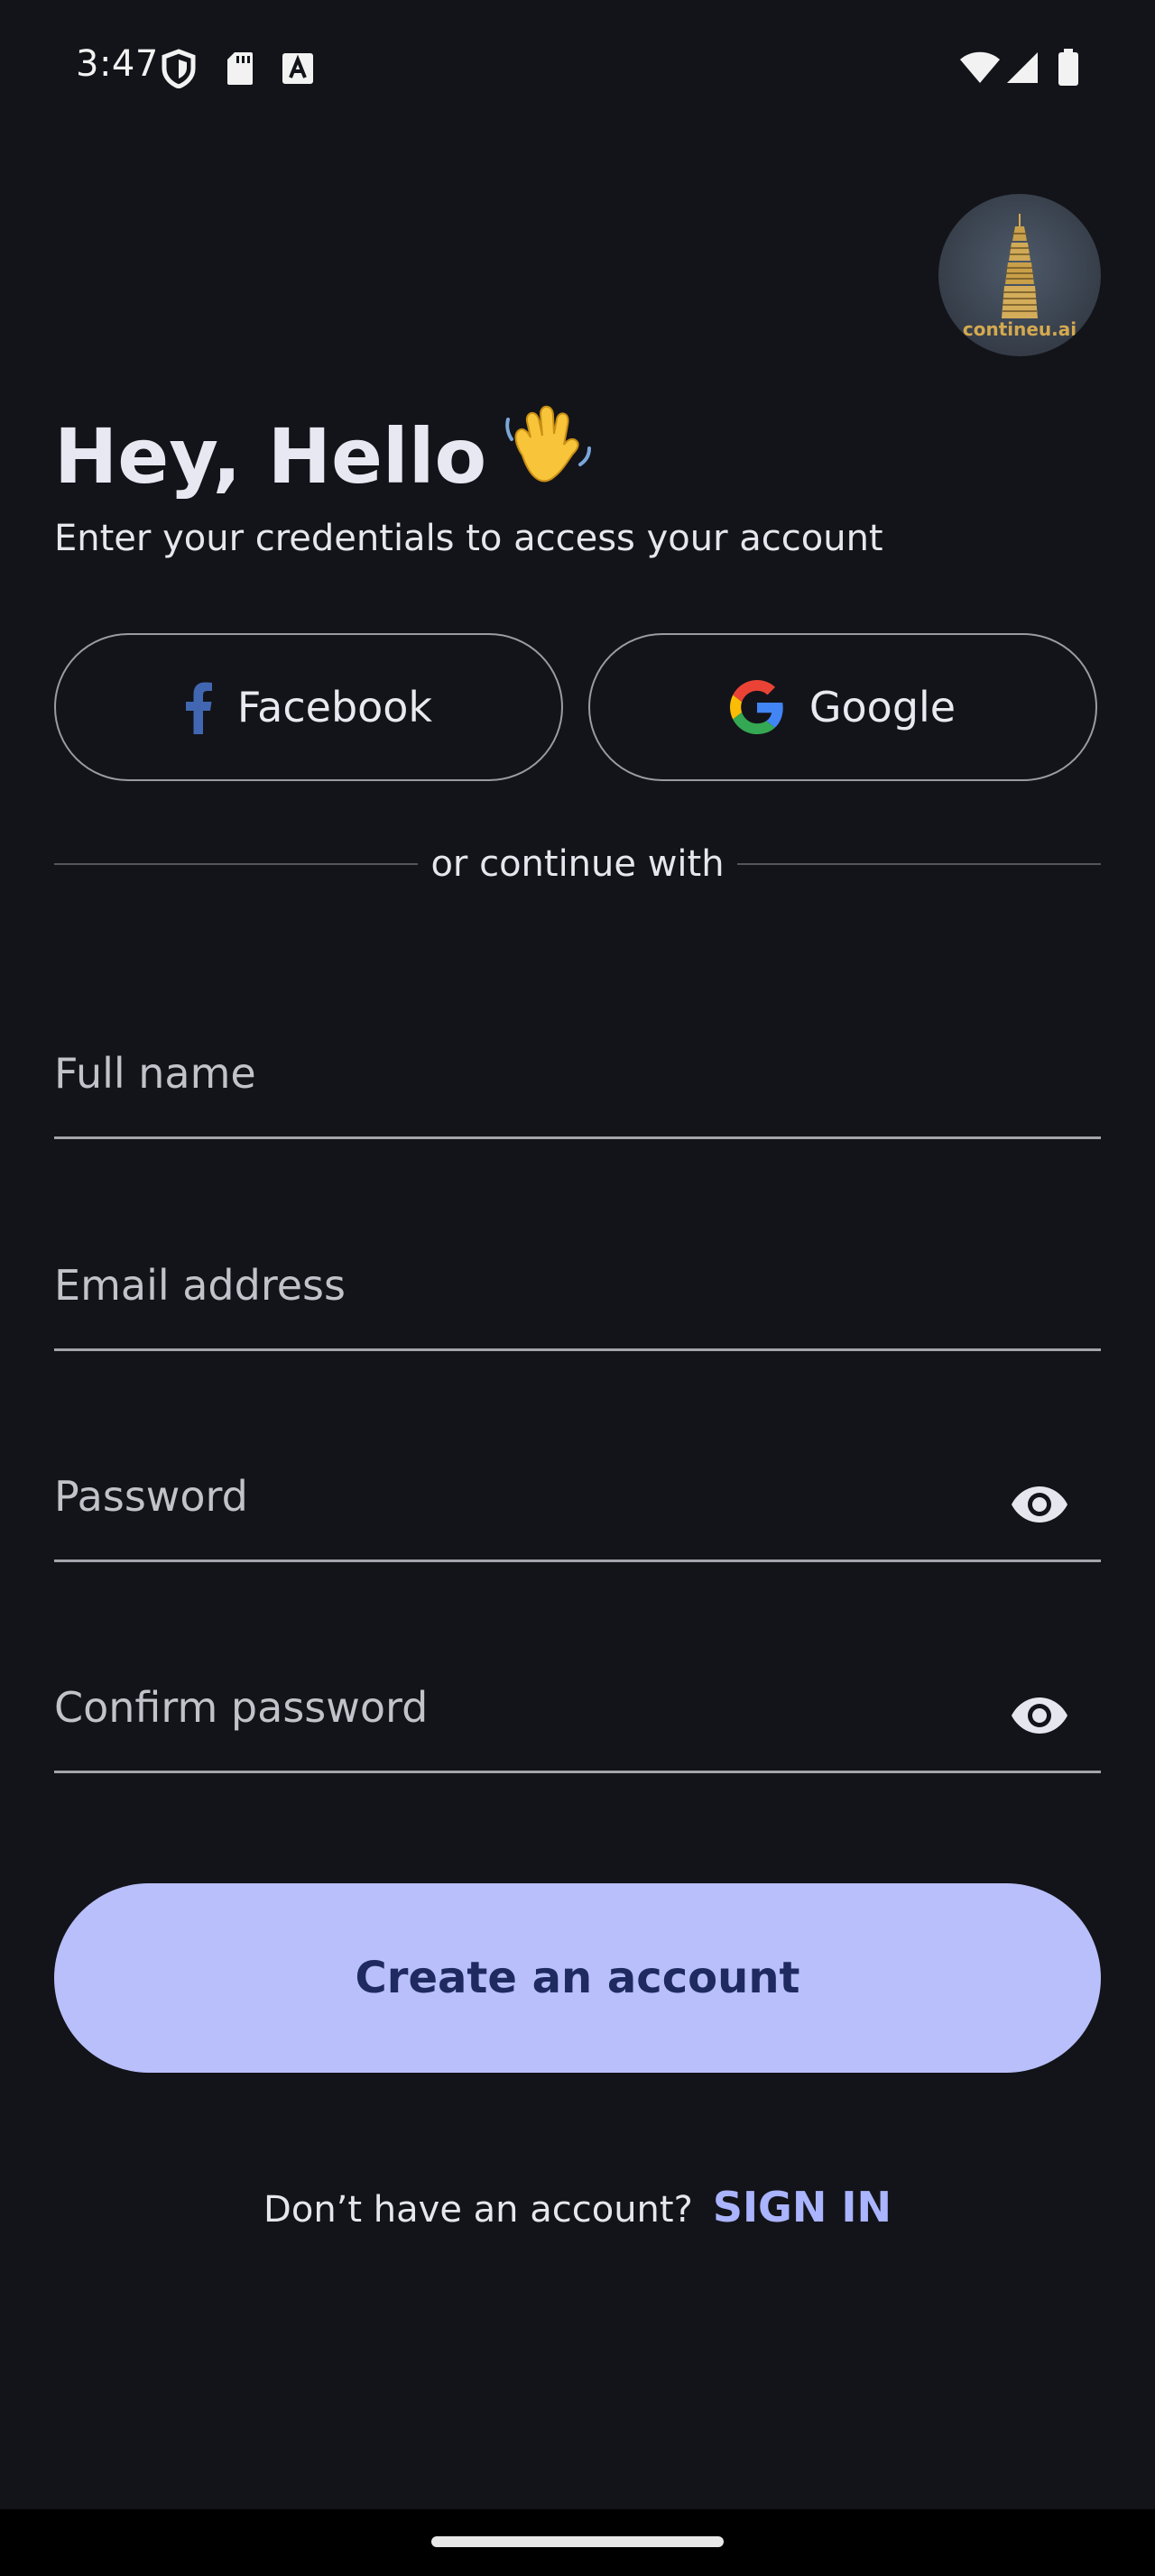 The image size is (1155, 2576). What do you see at coordinates (241, 1707) in the screenshot?
I see `confirm-password-placeholder: Confirm password` at bounding box center [241, 1707].